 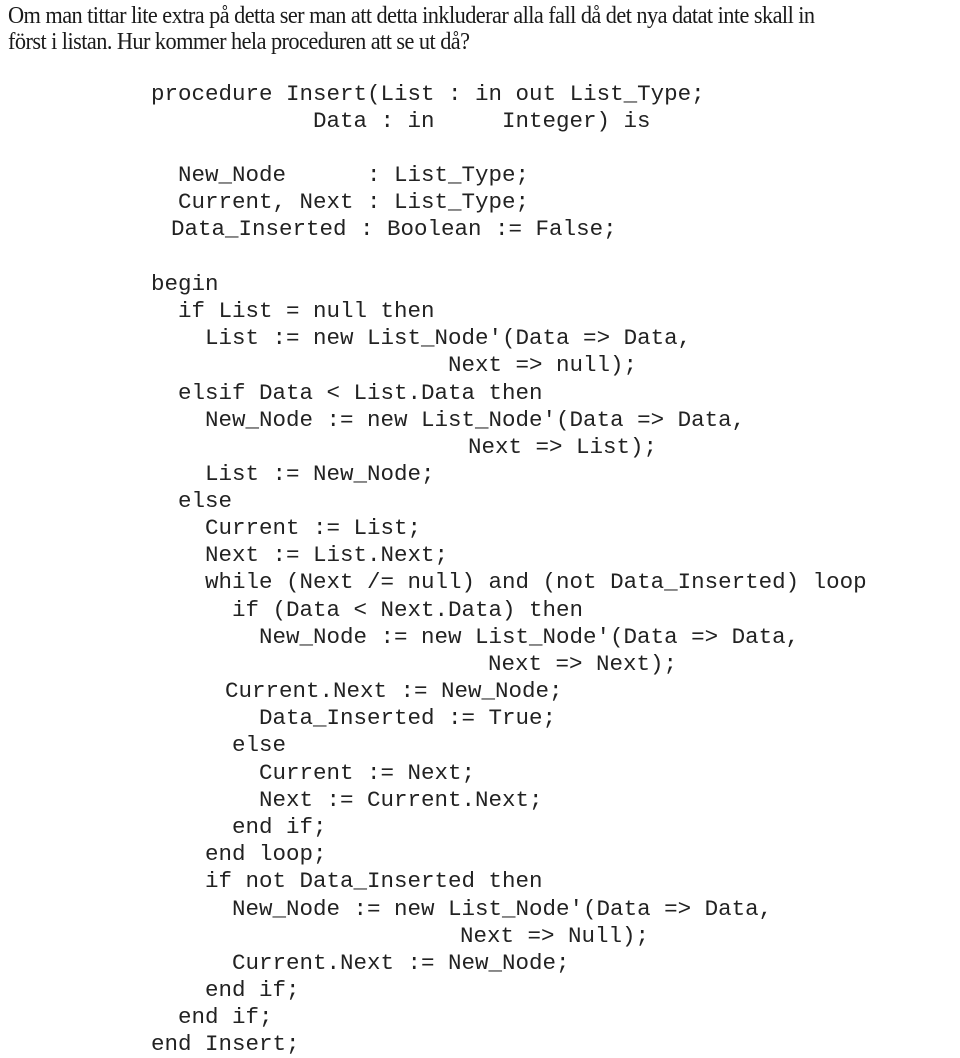 I want to click on code-line: Data : in Integer) is, so click(x=482, y=121).